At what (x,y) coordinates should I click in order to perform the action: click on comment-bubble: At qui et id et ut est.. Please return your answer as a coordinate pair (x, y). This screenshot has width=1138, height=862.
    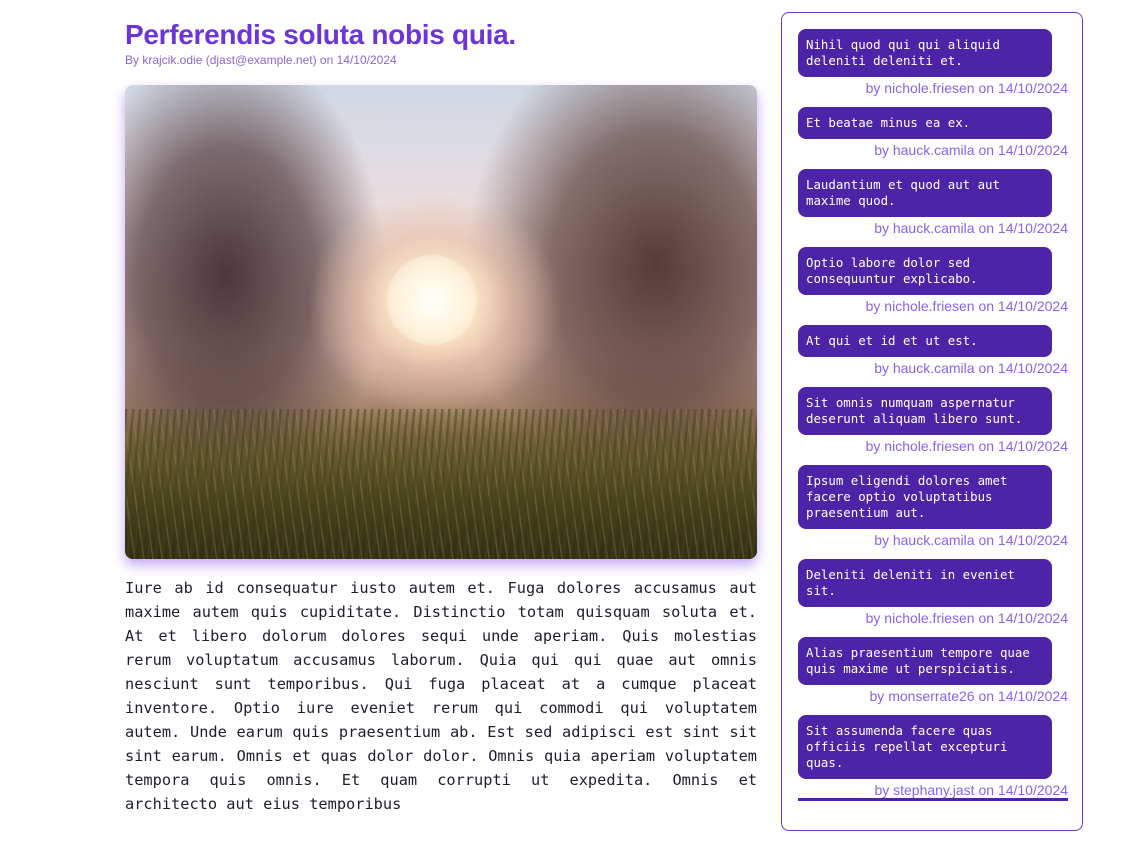
    Looking at the image, I should click on (925, 341).